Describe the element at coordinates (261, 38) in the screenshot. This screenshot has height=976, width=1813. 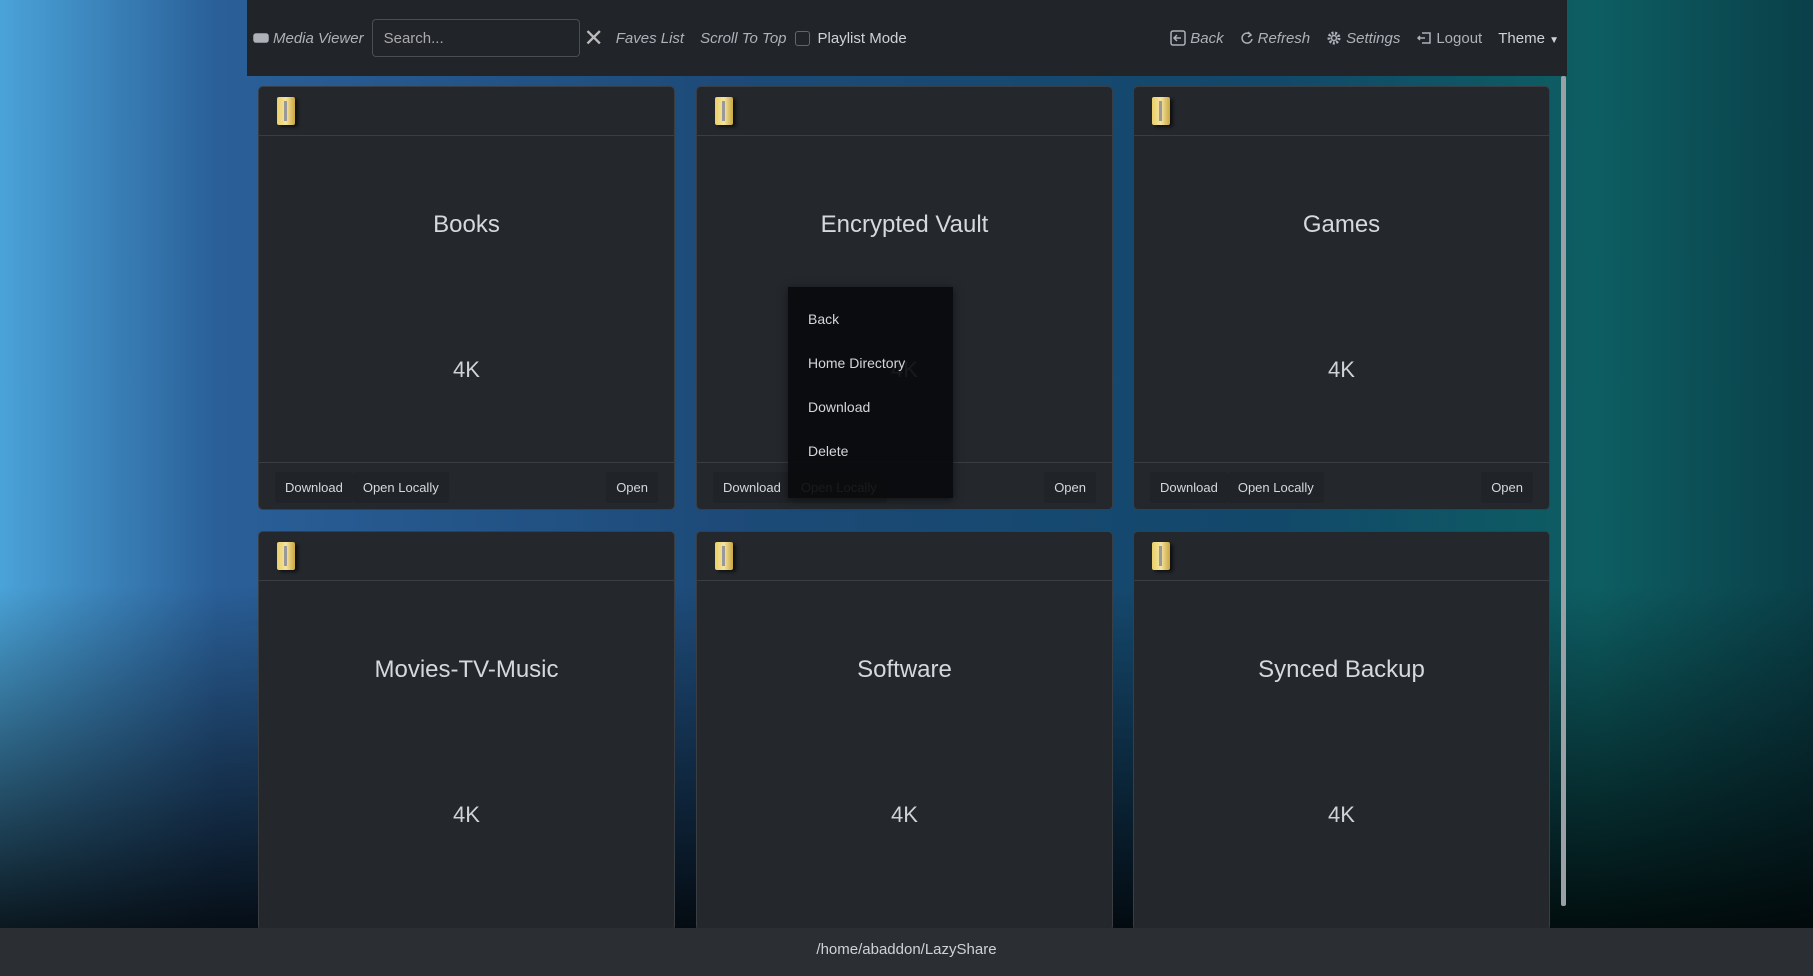
I see `vr-headset-icon` at that location.